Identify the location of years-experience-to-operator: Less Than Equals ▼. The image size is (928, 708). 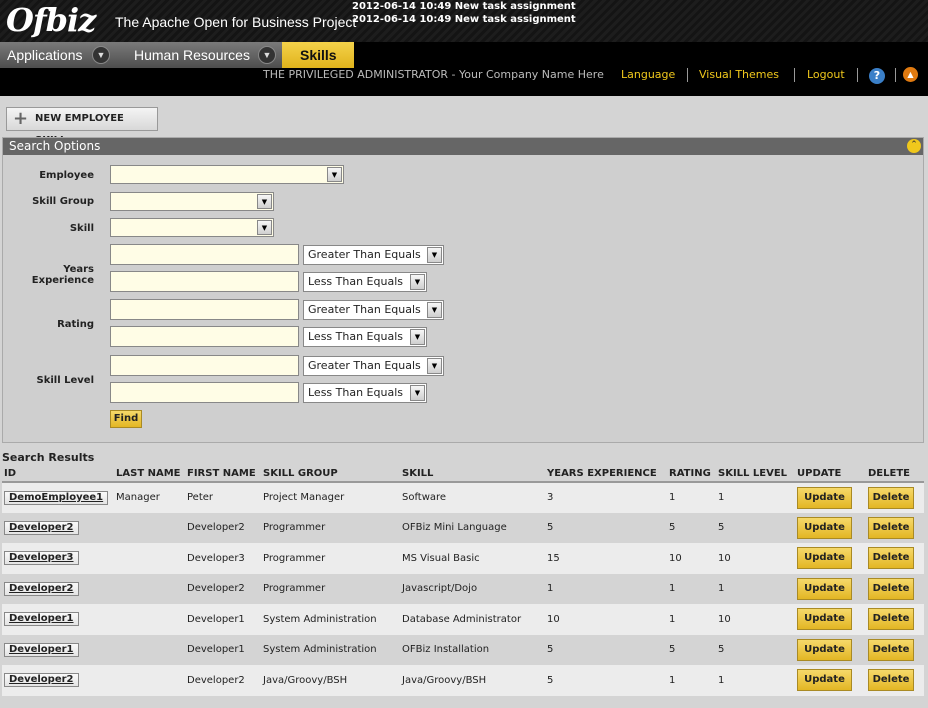
(365, 282).